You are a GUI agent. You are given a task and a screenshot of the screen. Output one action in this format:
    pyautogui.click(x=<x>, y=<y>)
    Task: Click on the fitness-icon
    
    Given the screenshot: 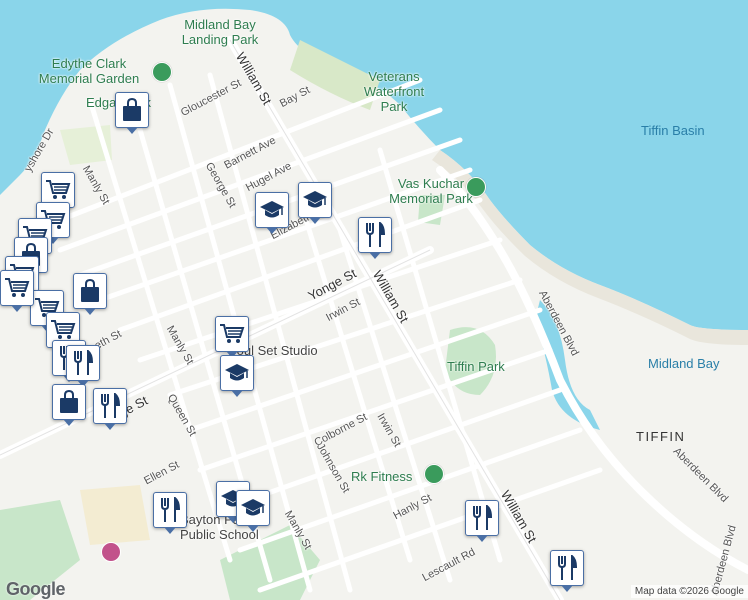 What is the action you would take?
    pyautogui.click(x=434, y=474)
    